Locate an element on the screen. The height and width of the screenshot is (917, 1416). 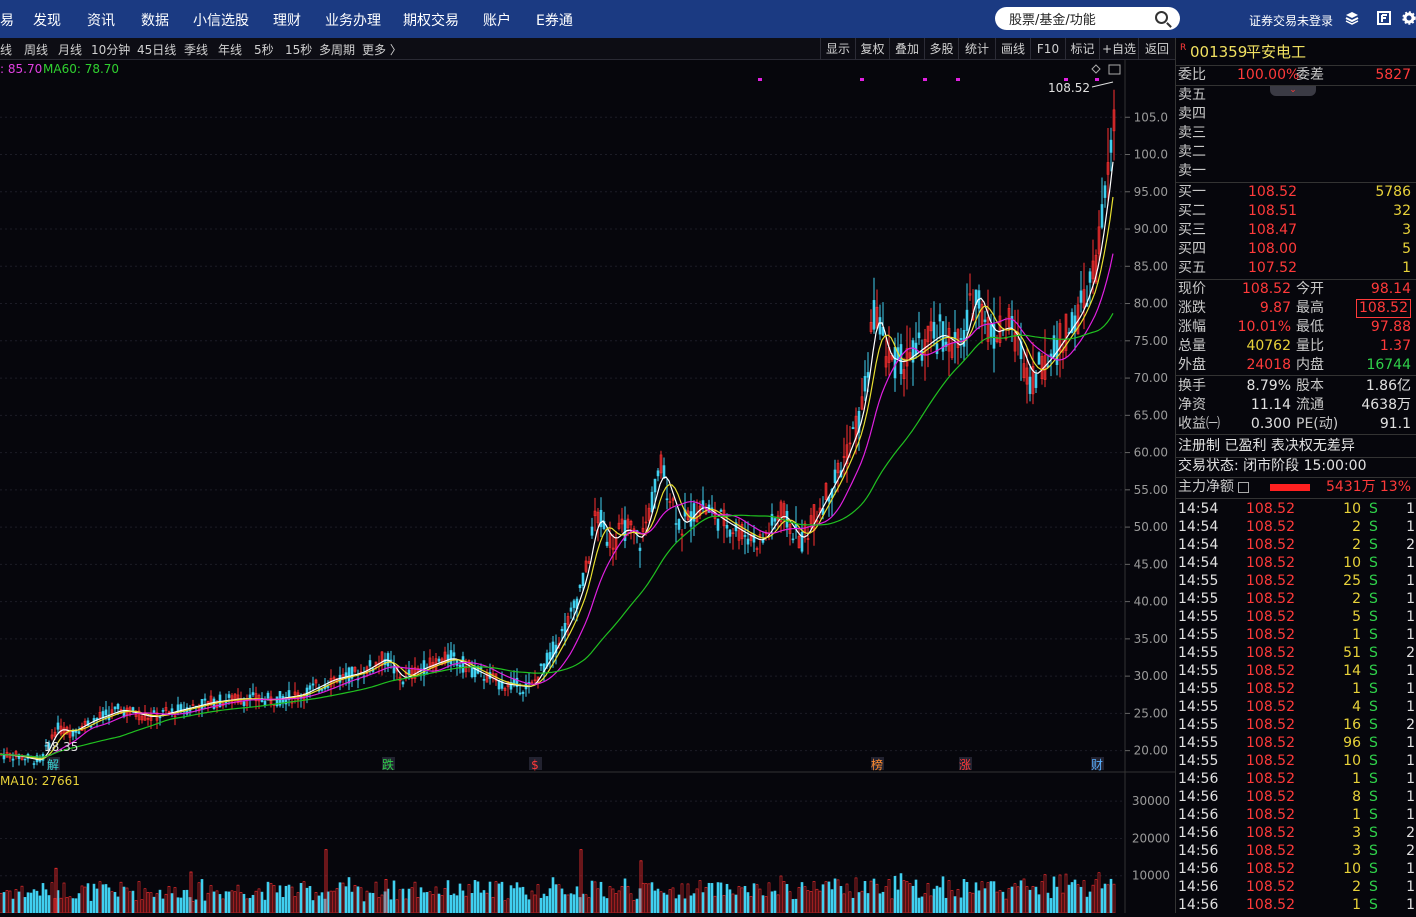
price-tick-label: 40.00 is located at coordinates (1151, 602).